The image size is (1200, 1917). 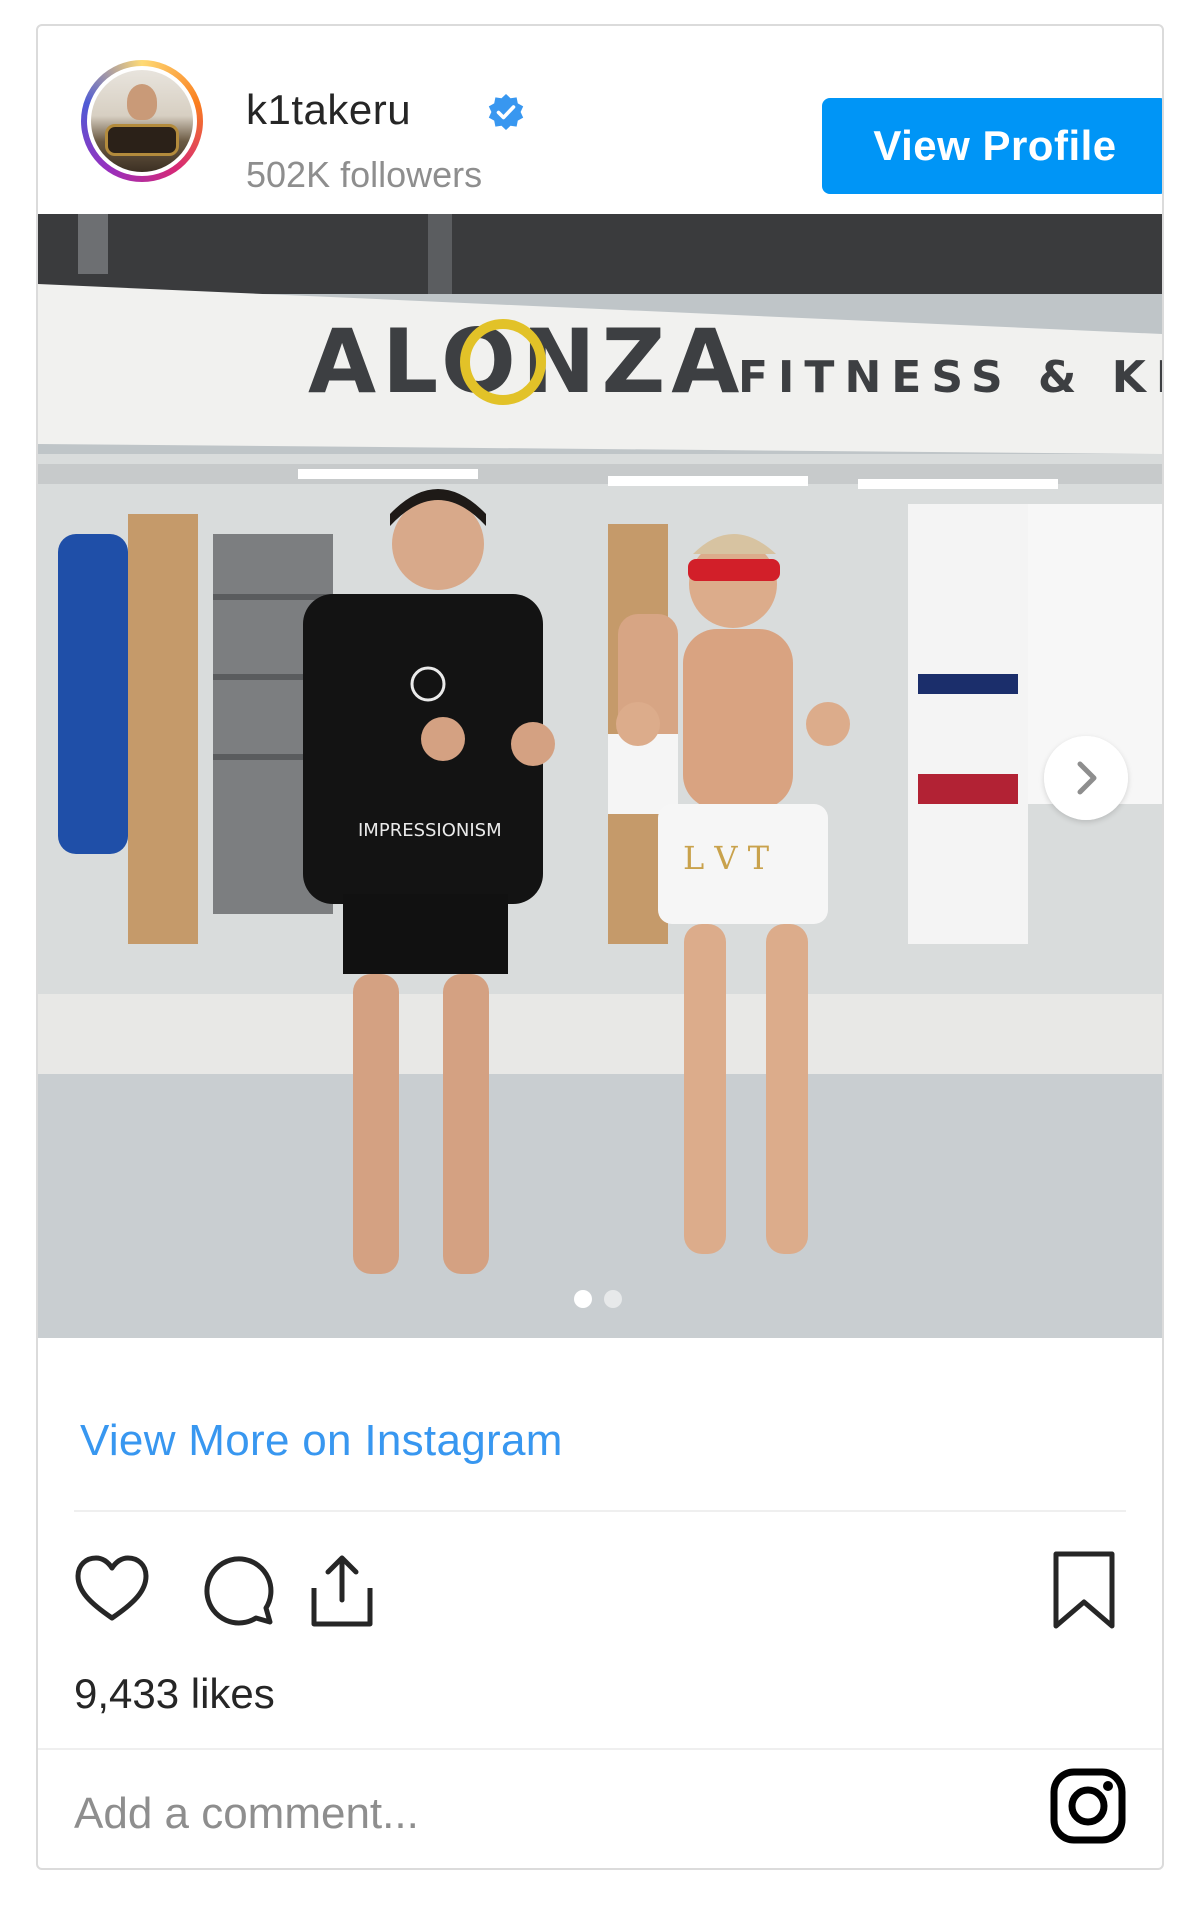 I want to click on avatar-photo, so click(x=142, y=121).